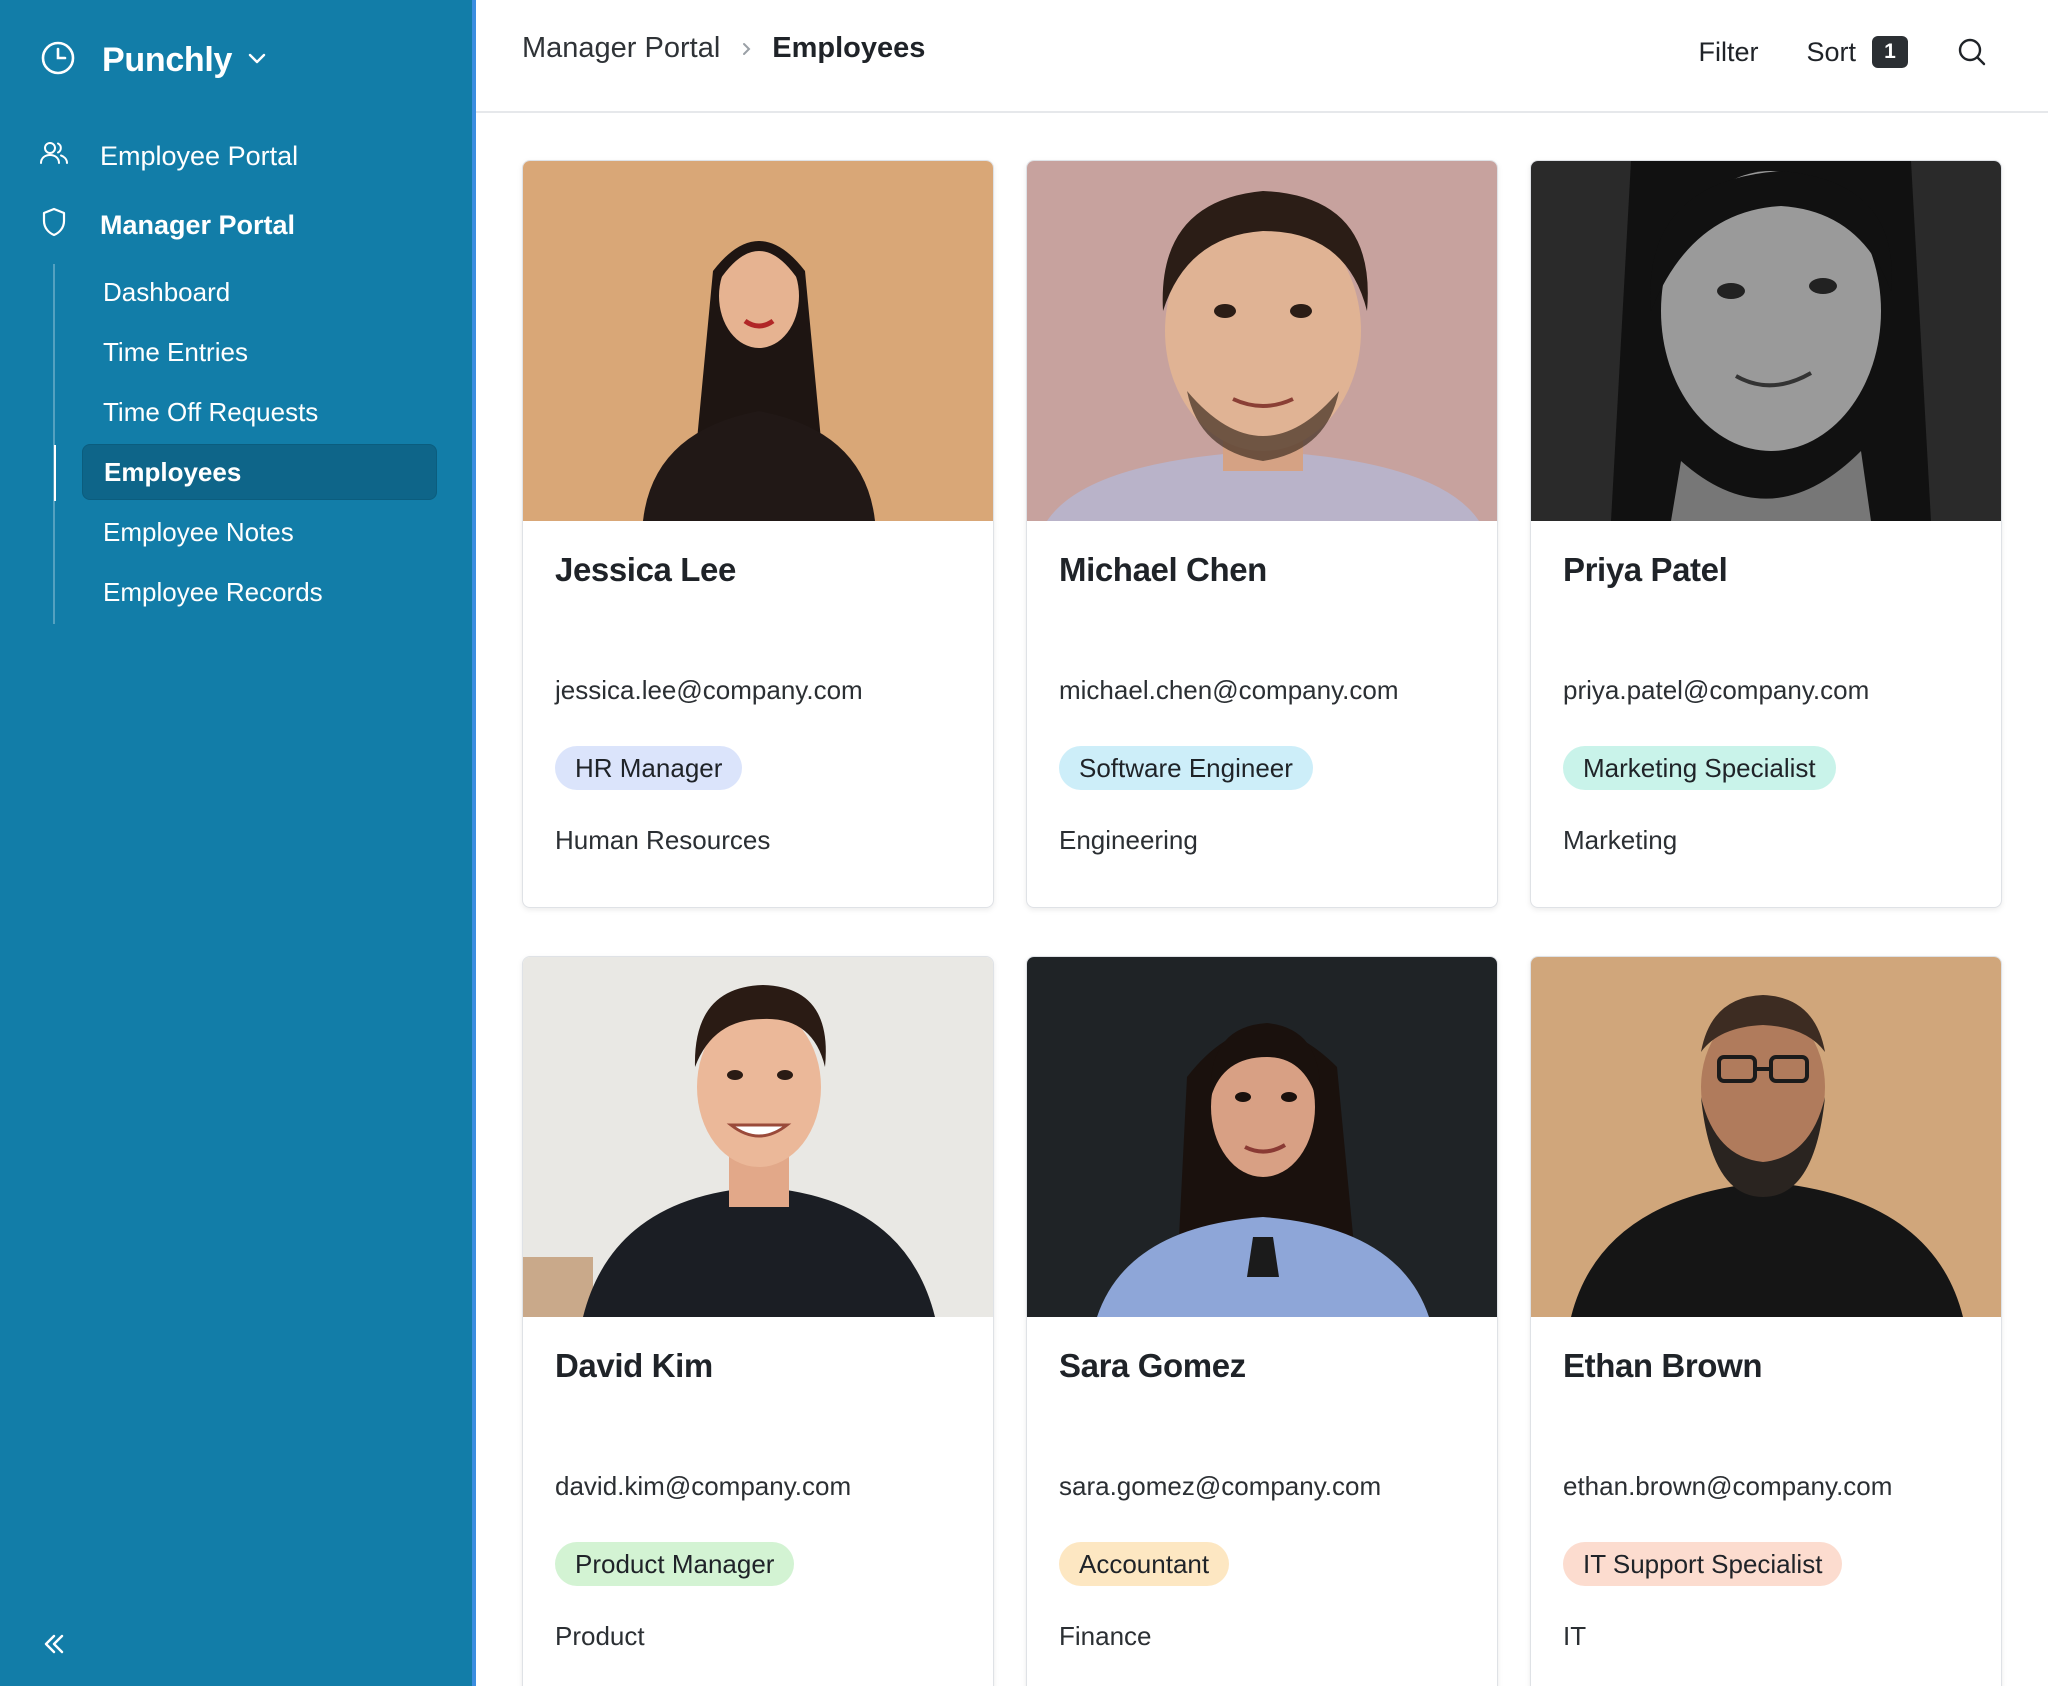 The height and width of the screenshot is (1686, 2048). What do you see at coordinates (1220, 1486) in the screenshot?
I see `employee-email: sara.gomez@company.com` at bounding box center [1220, 1486].